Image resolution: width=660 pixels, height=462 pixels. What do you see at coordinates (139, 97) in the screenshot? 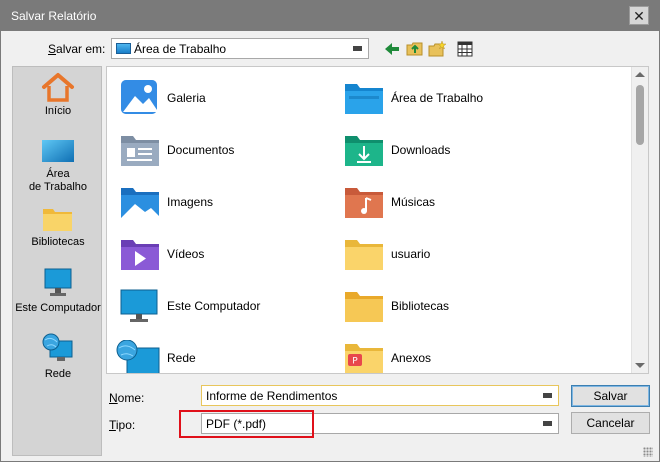
I see `gallery-icon` at bounding box center [139, 97].